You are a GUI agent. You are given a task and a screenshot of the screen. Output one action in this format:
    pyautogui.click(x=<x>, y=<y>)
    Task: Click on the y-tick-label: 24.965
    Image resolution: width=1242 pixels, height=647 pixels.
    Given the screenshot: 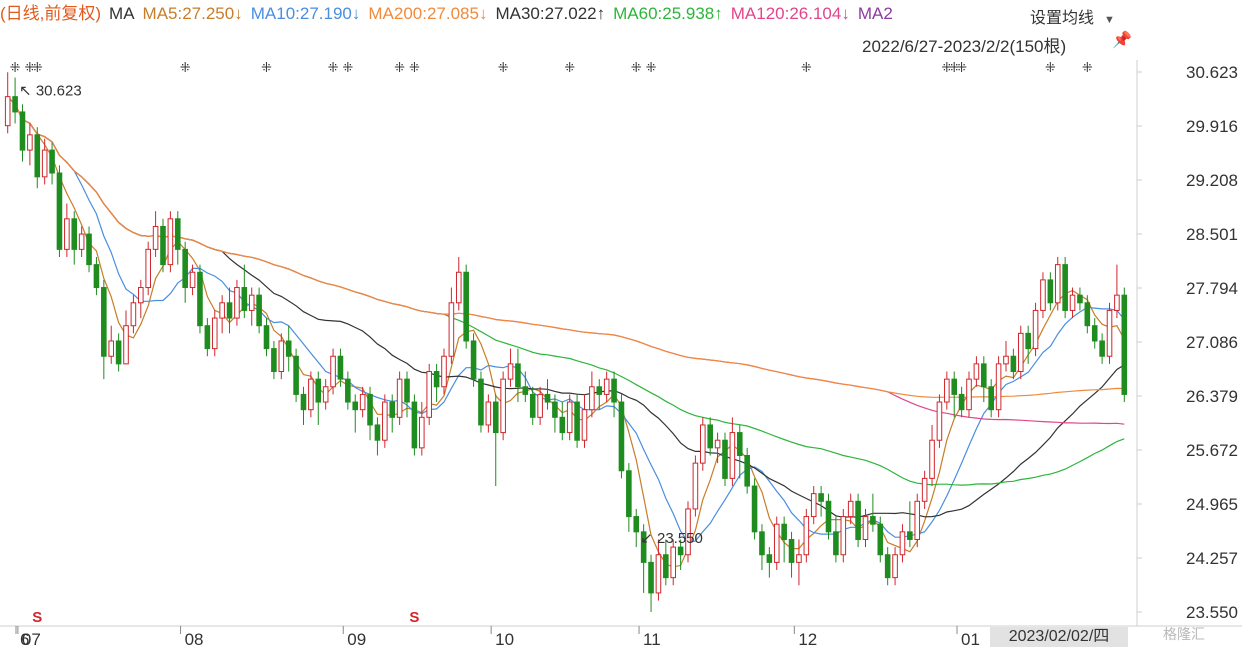 What is the action you would take?
    pyautogui.click(x=1212, y=504)
    